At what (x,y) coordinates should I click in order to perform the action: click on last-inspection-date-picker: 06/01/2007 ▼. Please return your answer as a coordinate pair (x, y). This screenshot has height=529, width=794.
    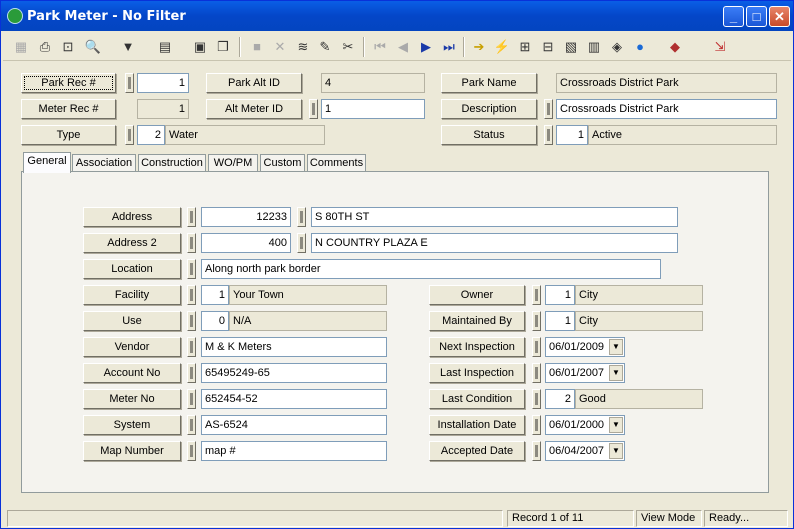
    Looking at the image, I should click on (585, 373).